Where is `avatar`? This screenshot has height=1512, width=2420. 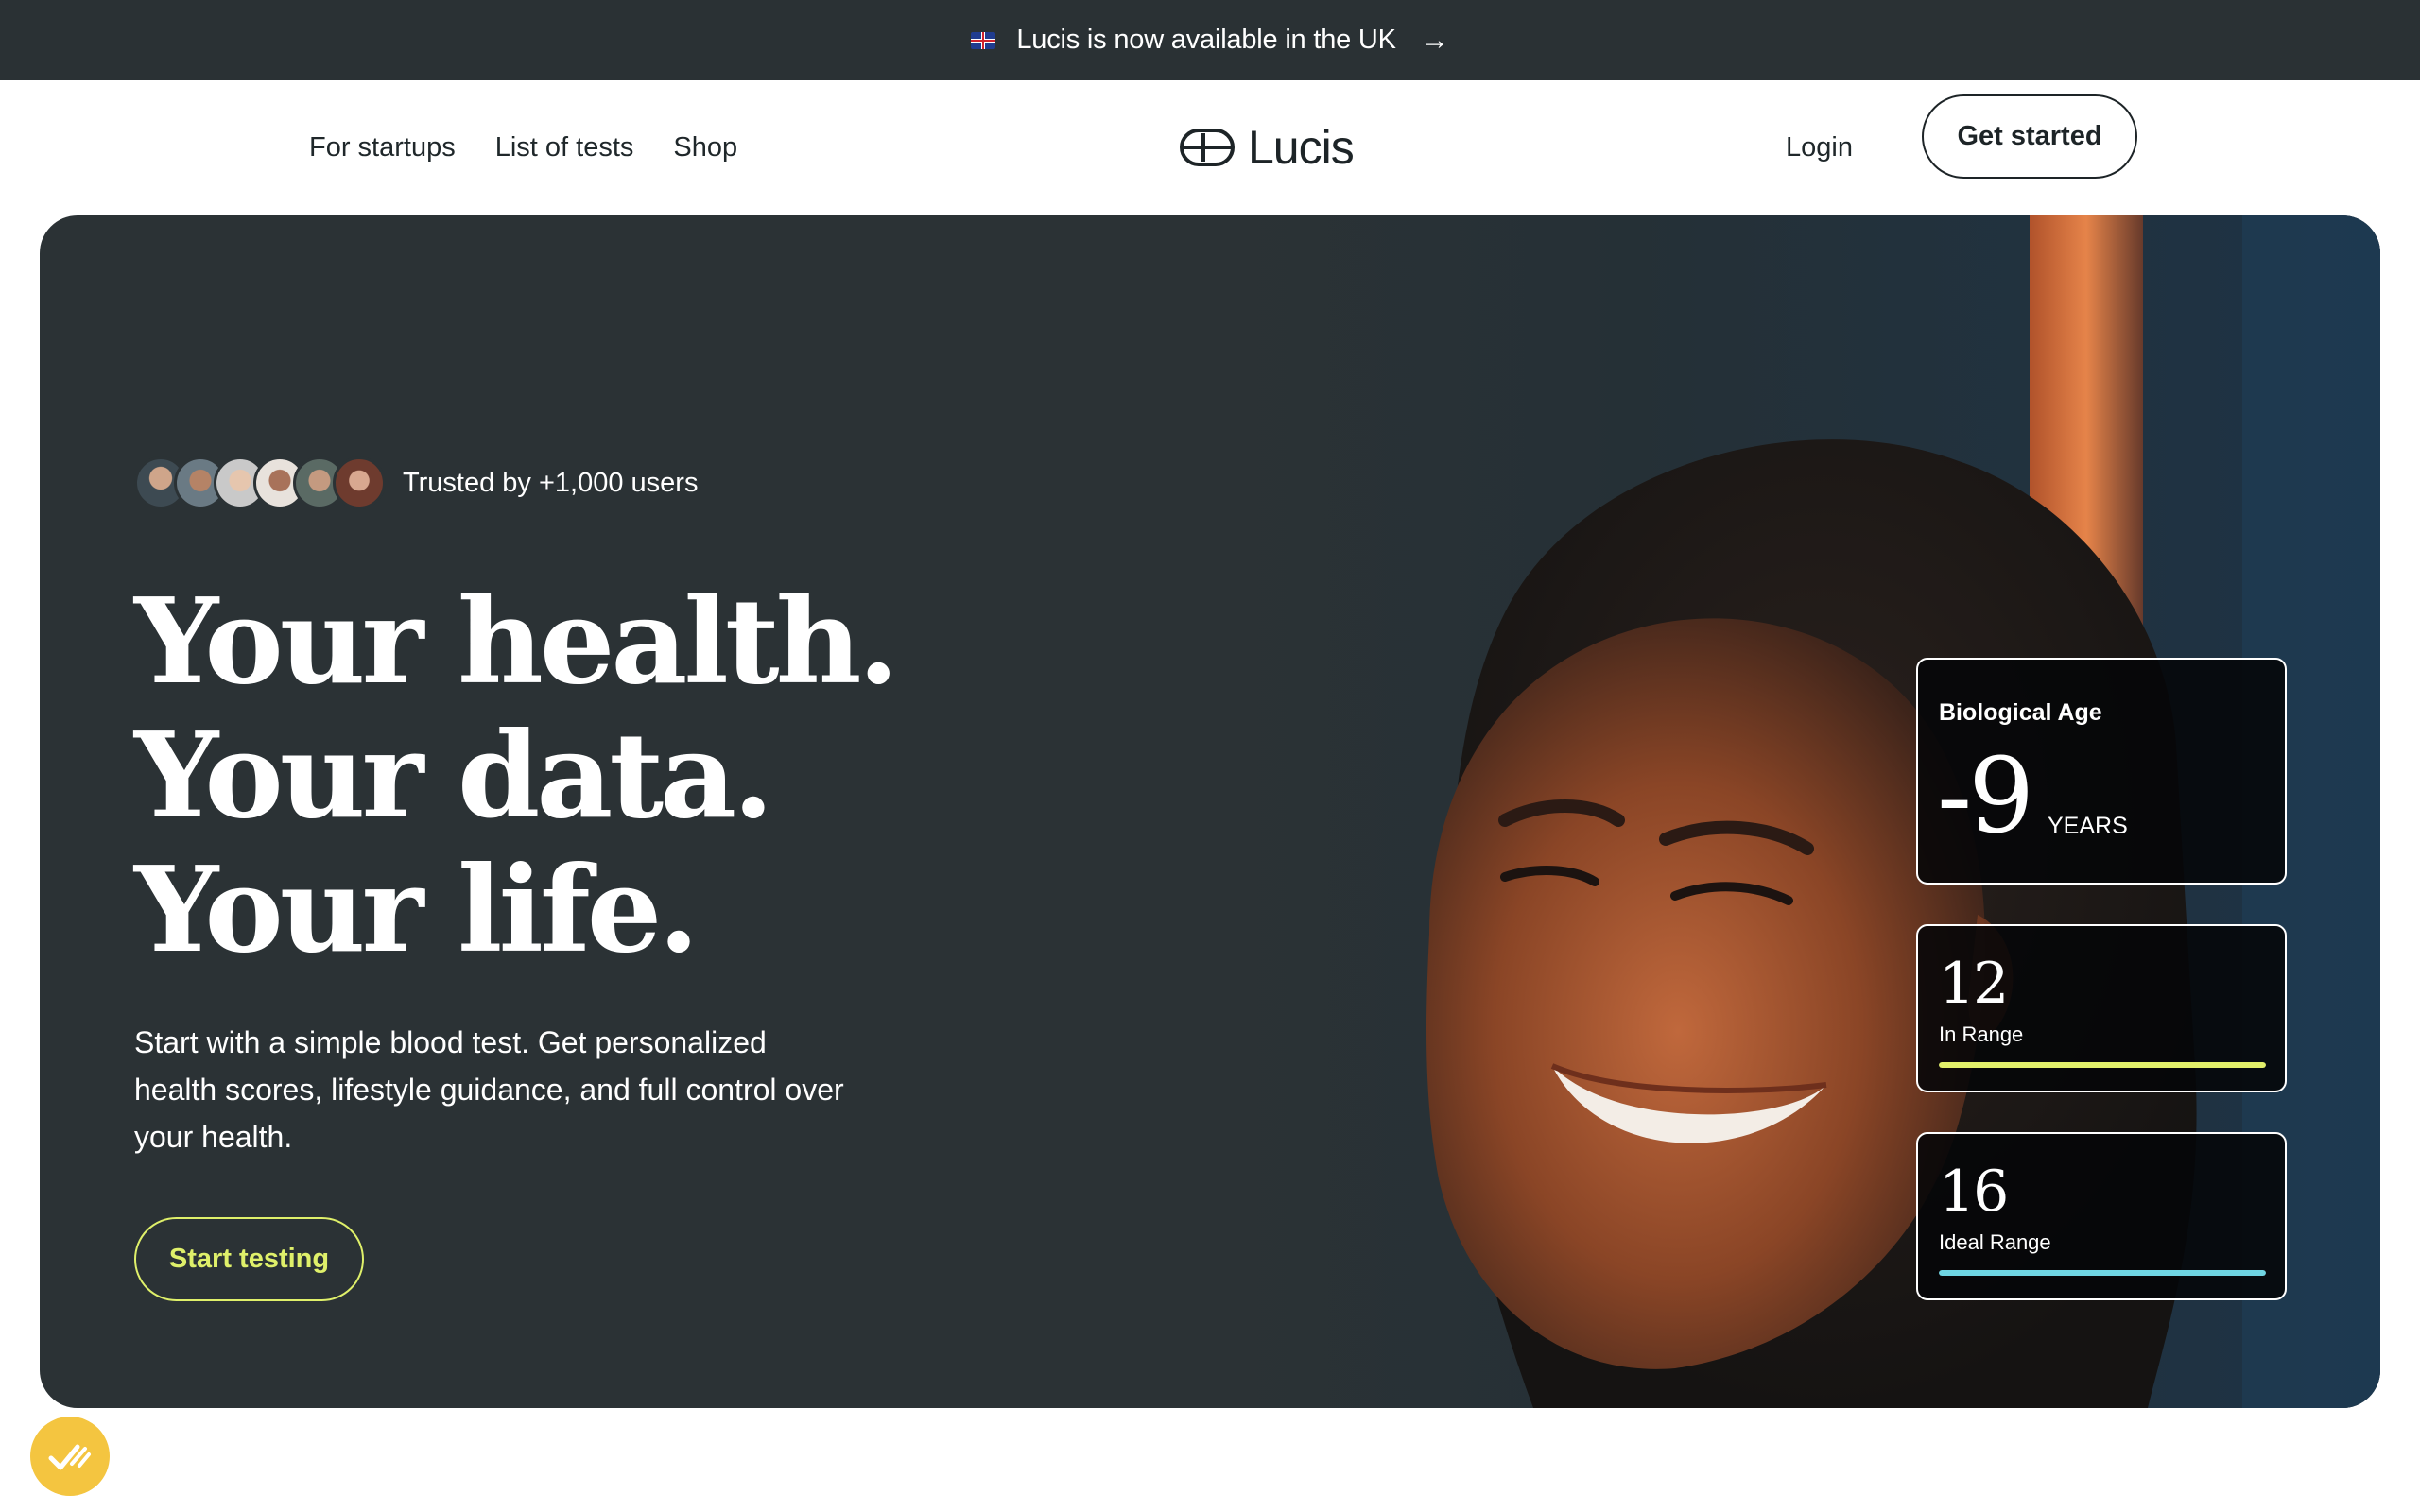
avatar is located at coordinates (359, 482).